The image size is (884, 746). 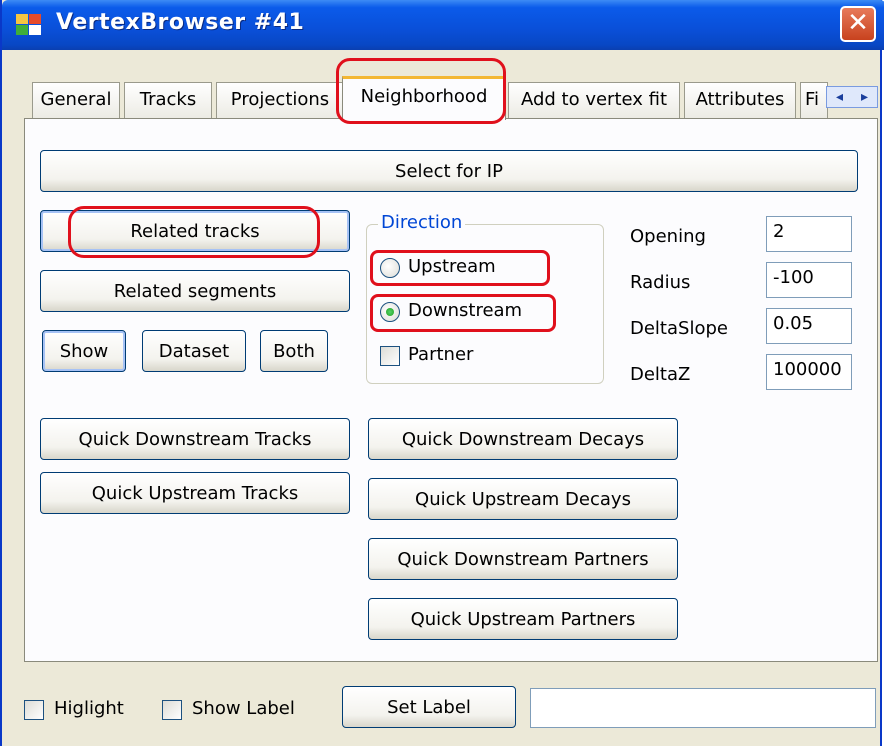 I want to click on tab-attributes: Attributes, so click(x=740, y=100).